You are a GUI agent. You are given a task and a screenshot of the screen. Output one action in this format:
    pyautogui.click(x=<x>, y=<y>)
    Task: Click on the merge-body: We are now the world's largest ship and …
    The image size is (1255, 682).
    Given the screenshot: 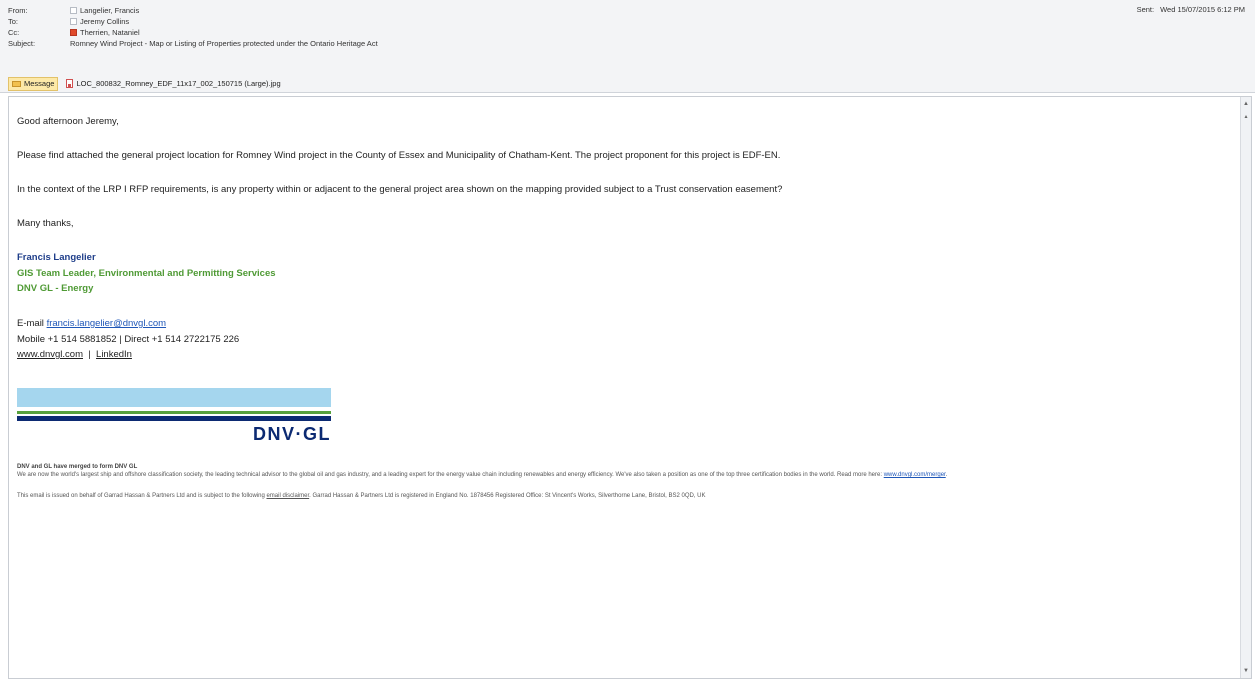 What is the action you would take?
    pyautogui.click(x=450, y=475)
    